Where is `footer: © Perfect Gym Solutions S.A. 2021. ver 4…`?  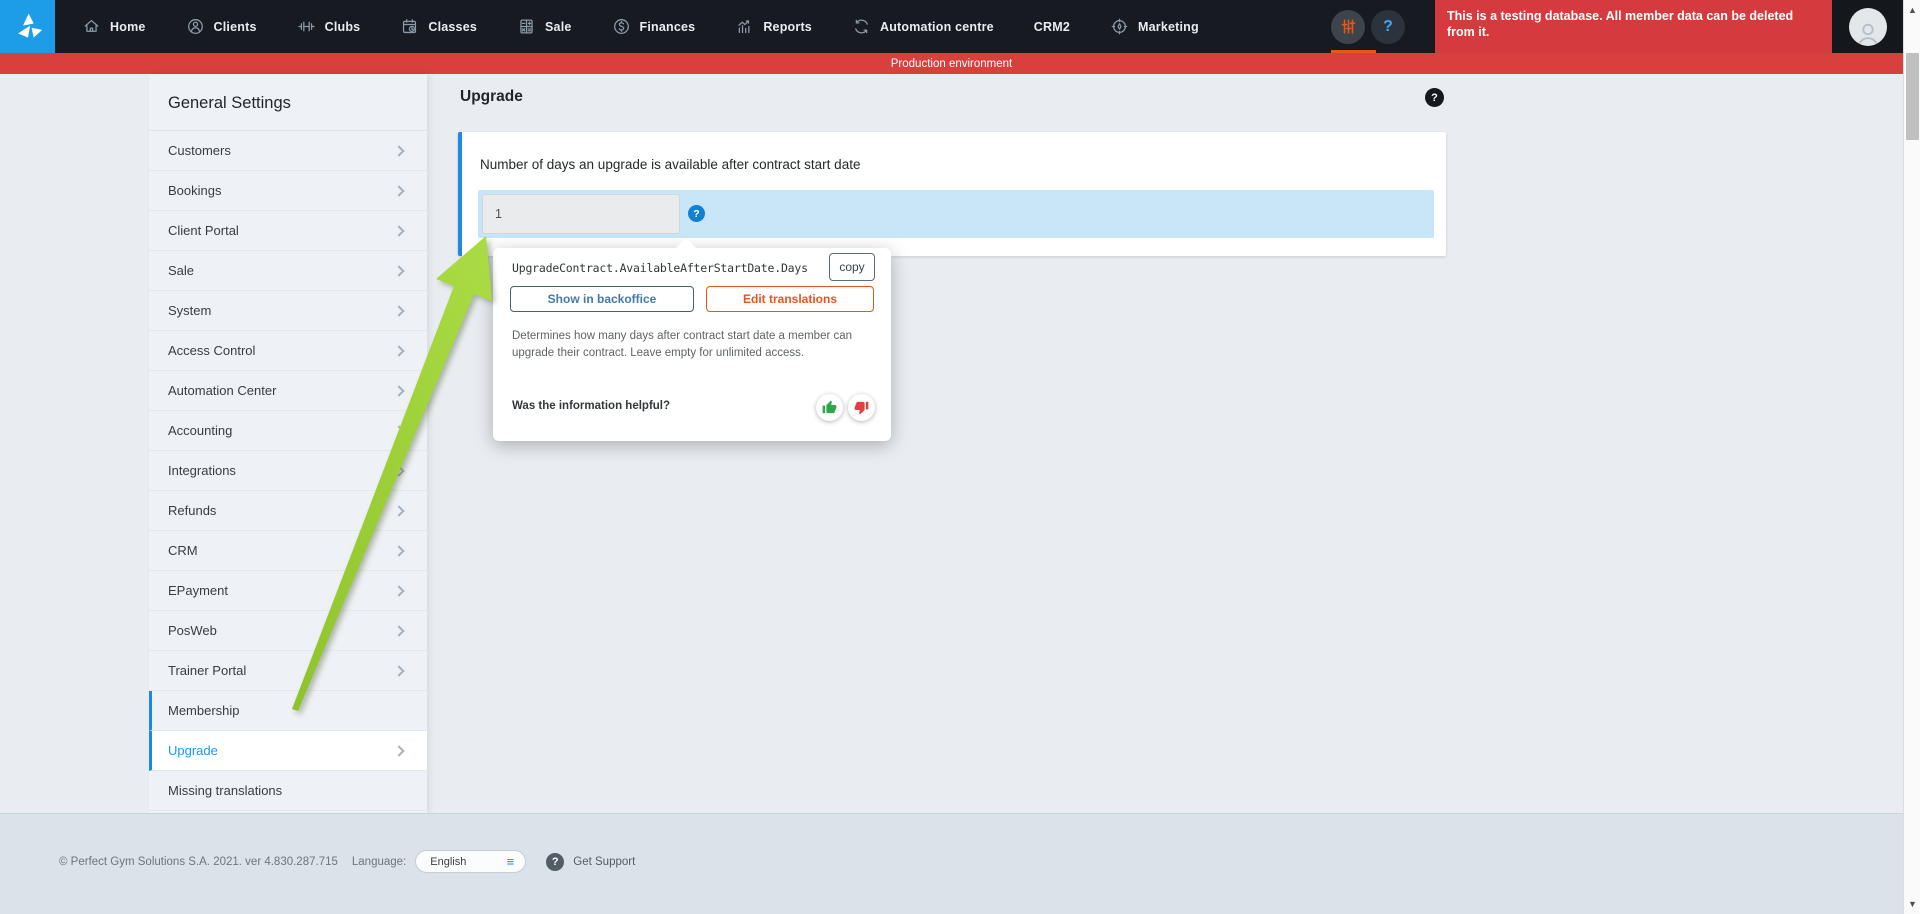 footer: © Perfect Gym Solutions S.A. 2021. ver 4… is located at coordinates (951, 863).